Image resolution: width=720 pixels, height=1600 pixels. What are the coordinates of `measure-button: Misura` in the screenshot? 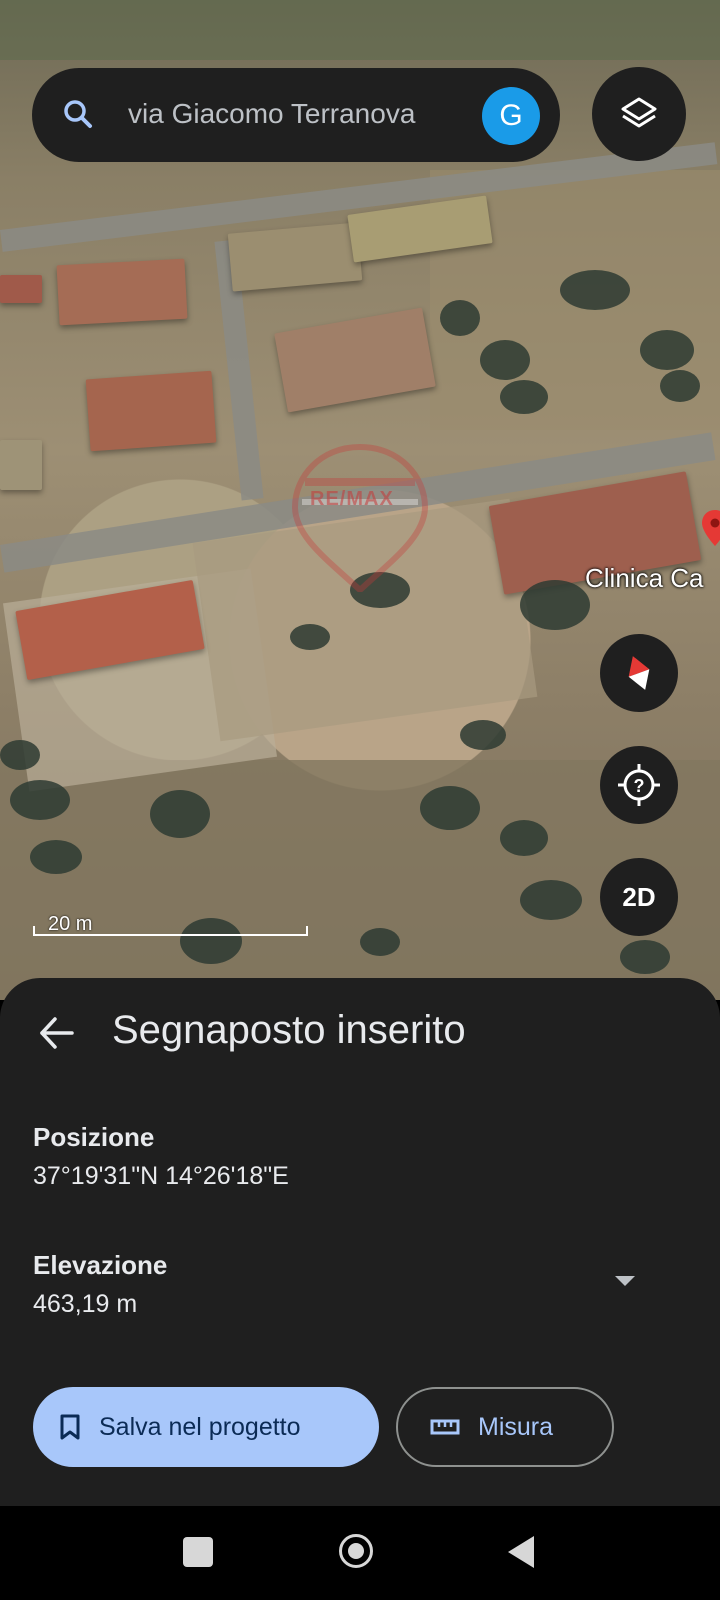 It's located at (505, 1427).